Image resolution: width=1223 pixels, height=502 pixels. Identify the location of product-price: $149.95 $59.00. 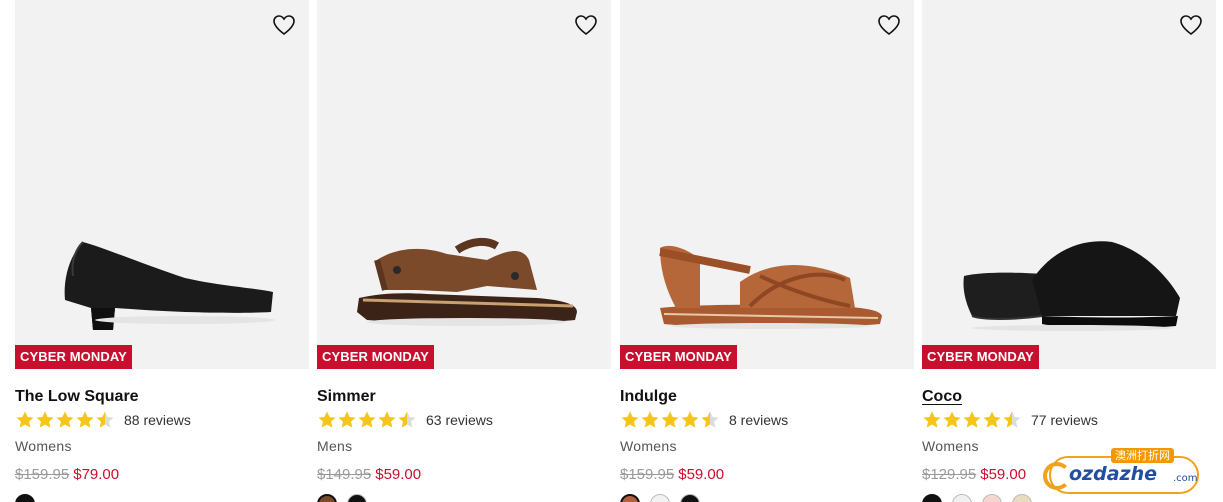
(369, 474).